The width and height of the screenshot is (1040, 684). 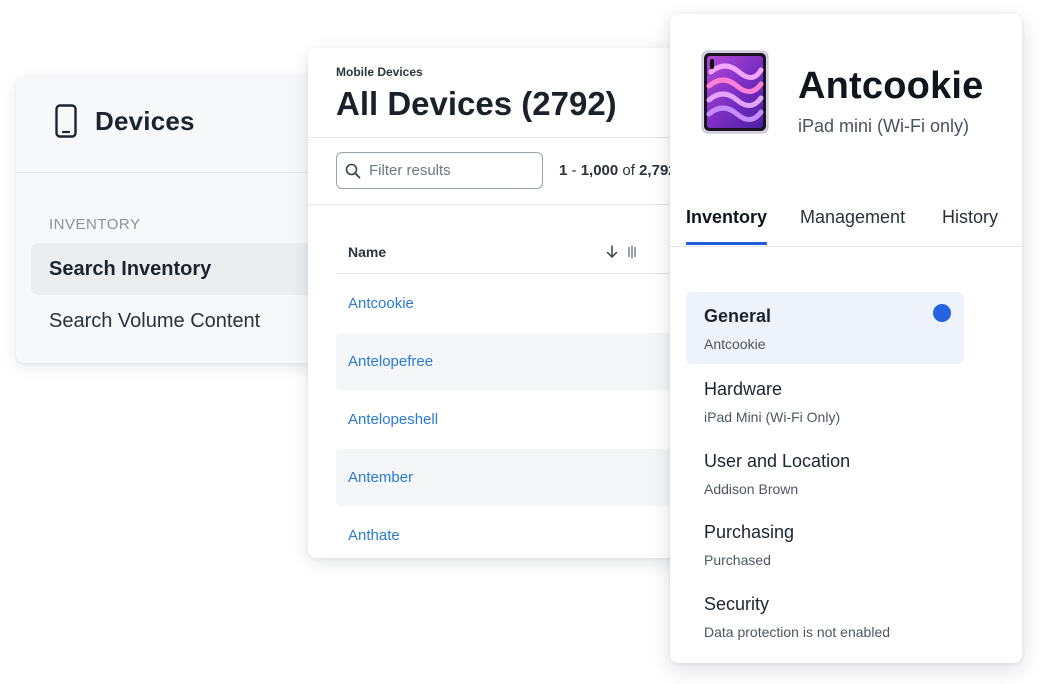 What do you see at coordinates (797, 632) in the screenshot?
I see `section-subtitle: Data protection is not enabled` at bounding box center [797, 632].